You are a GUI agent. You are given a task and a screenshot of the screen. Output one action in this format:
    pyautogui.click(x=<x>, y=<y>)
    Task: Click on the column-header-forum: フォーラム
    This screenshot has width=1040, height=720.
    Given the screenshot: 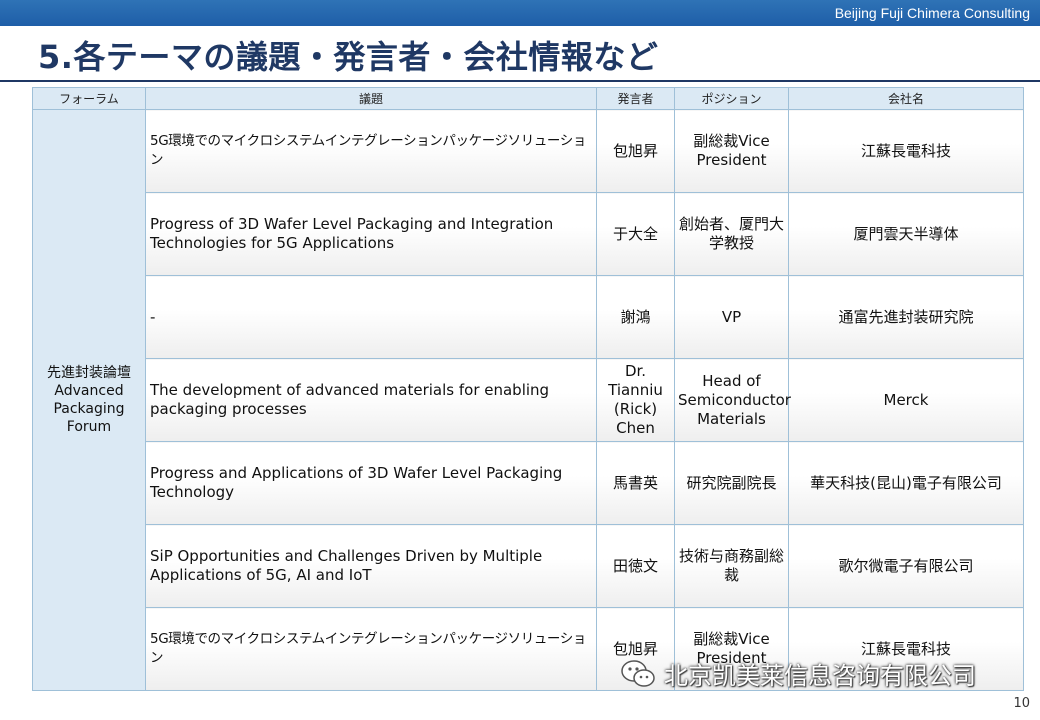 What is the action you would take?
    pyautogui.click(x=89, y=98)
    